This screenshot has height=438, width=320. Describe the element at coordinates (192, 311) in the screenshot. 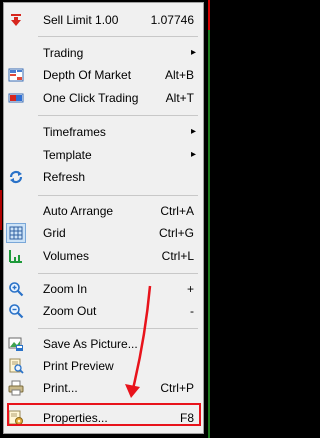

I see `menu-item-shortcut: -` at that location.